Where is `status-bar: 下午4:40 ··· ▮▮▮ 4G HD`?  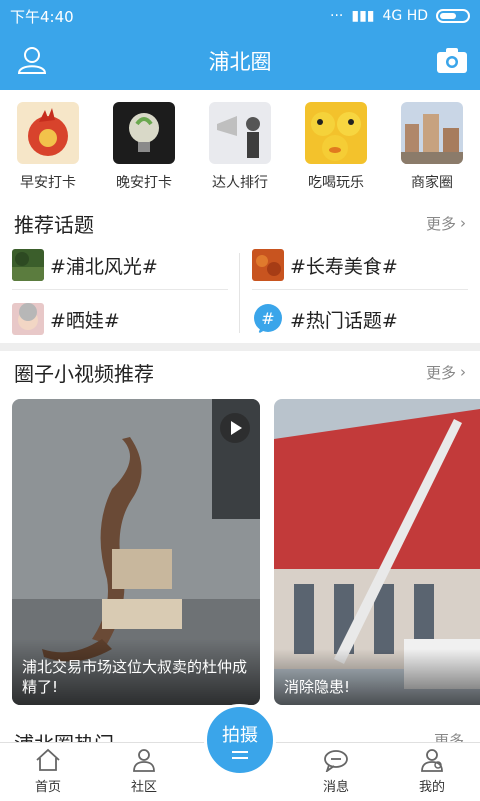 status-bar: 下午4:40 ··· ▮▮▮ 4G HD is located at coordinates (240, 16).